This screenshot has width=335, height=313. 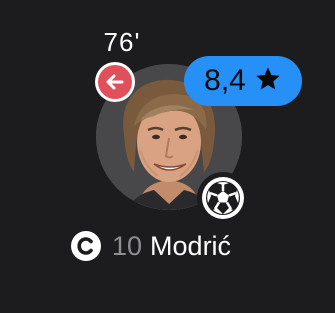 What do you see at coordinates (268, 81) in the screenshot?
I see `star-icon` at bounding box center [268, 81].